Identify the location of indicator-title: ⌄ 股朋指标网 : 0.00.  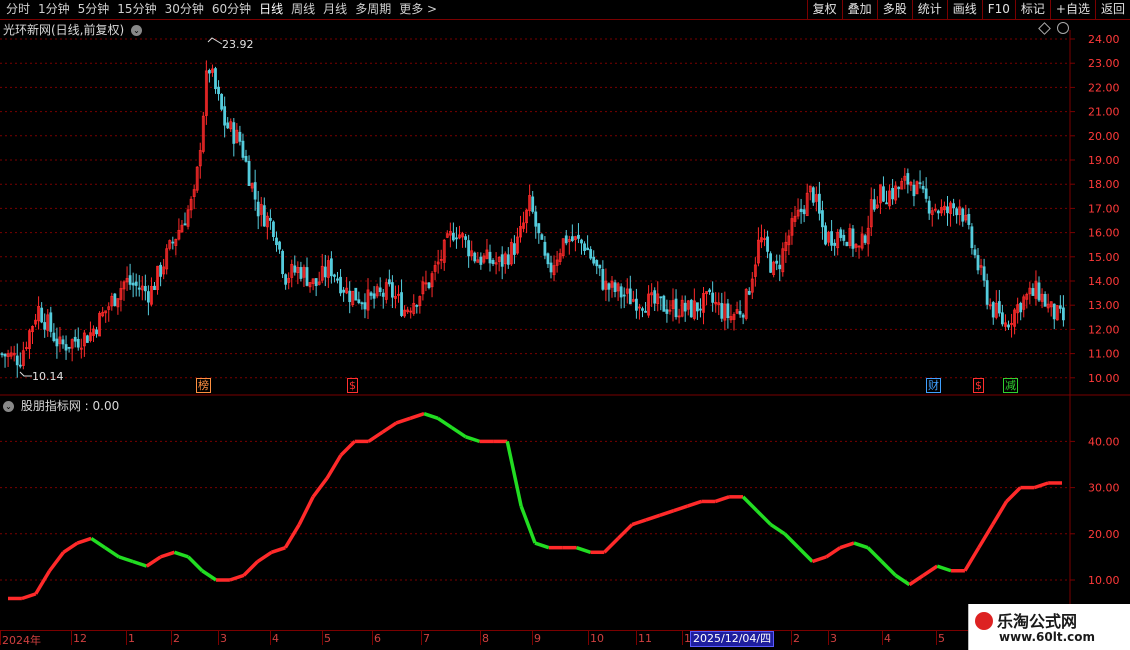
(61, 405).